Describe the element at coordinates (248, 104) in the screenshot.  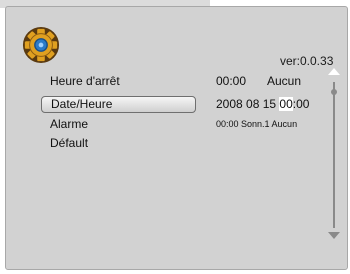
I see `date-part: 2008 08 15` at that location.